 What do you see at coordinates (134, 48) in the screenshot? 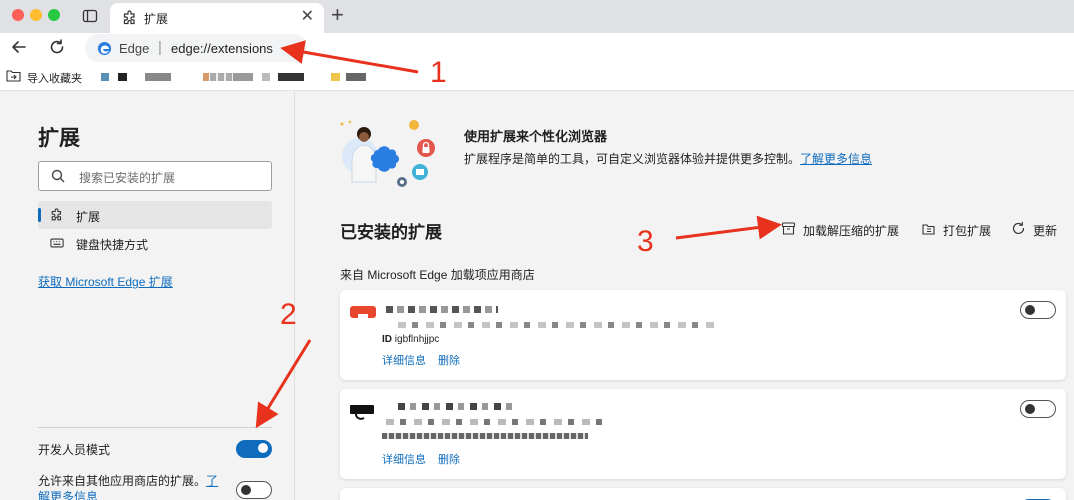
I see `omnibox-edge-label: Edge` at bounding box center [134, 48].